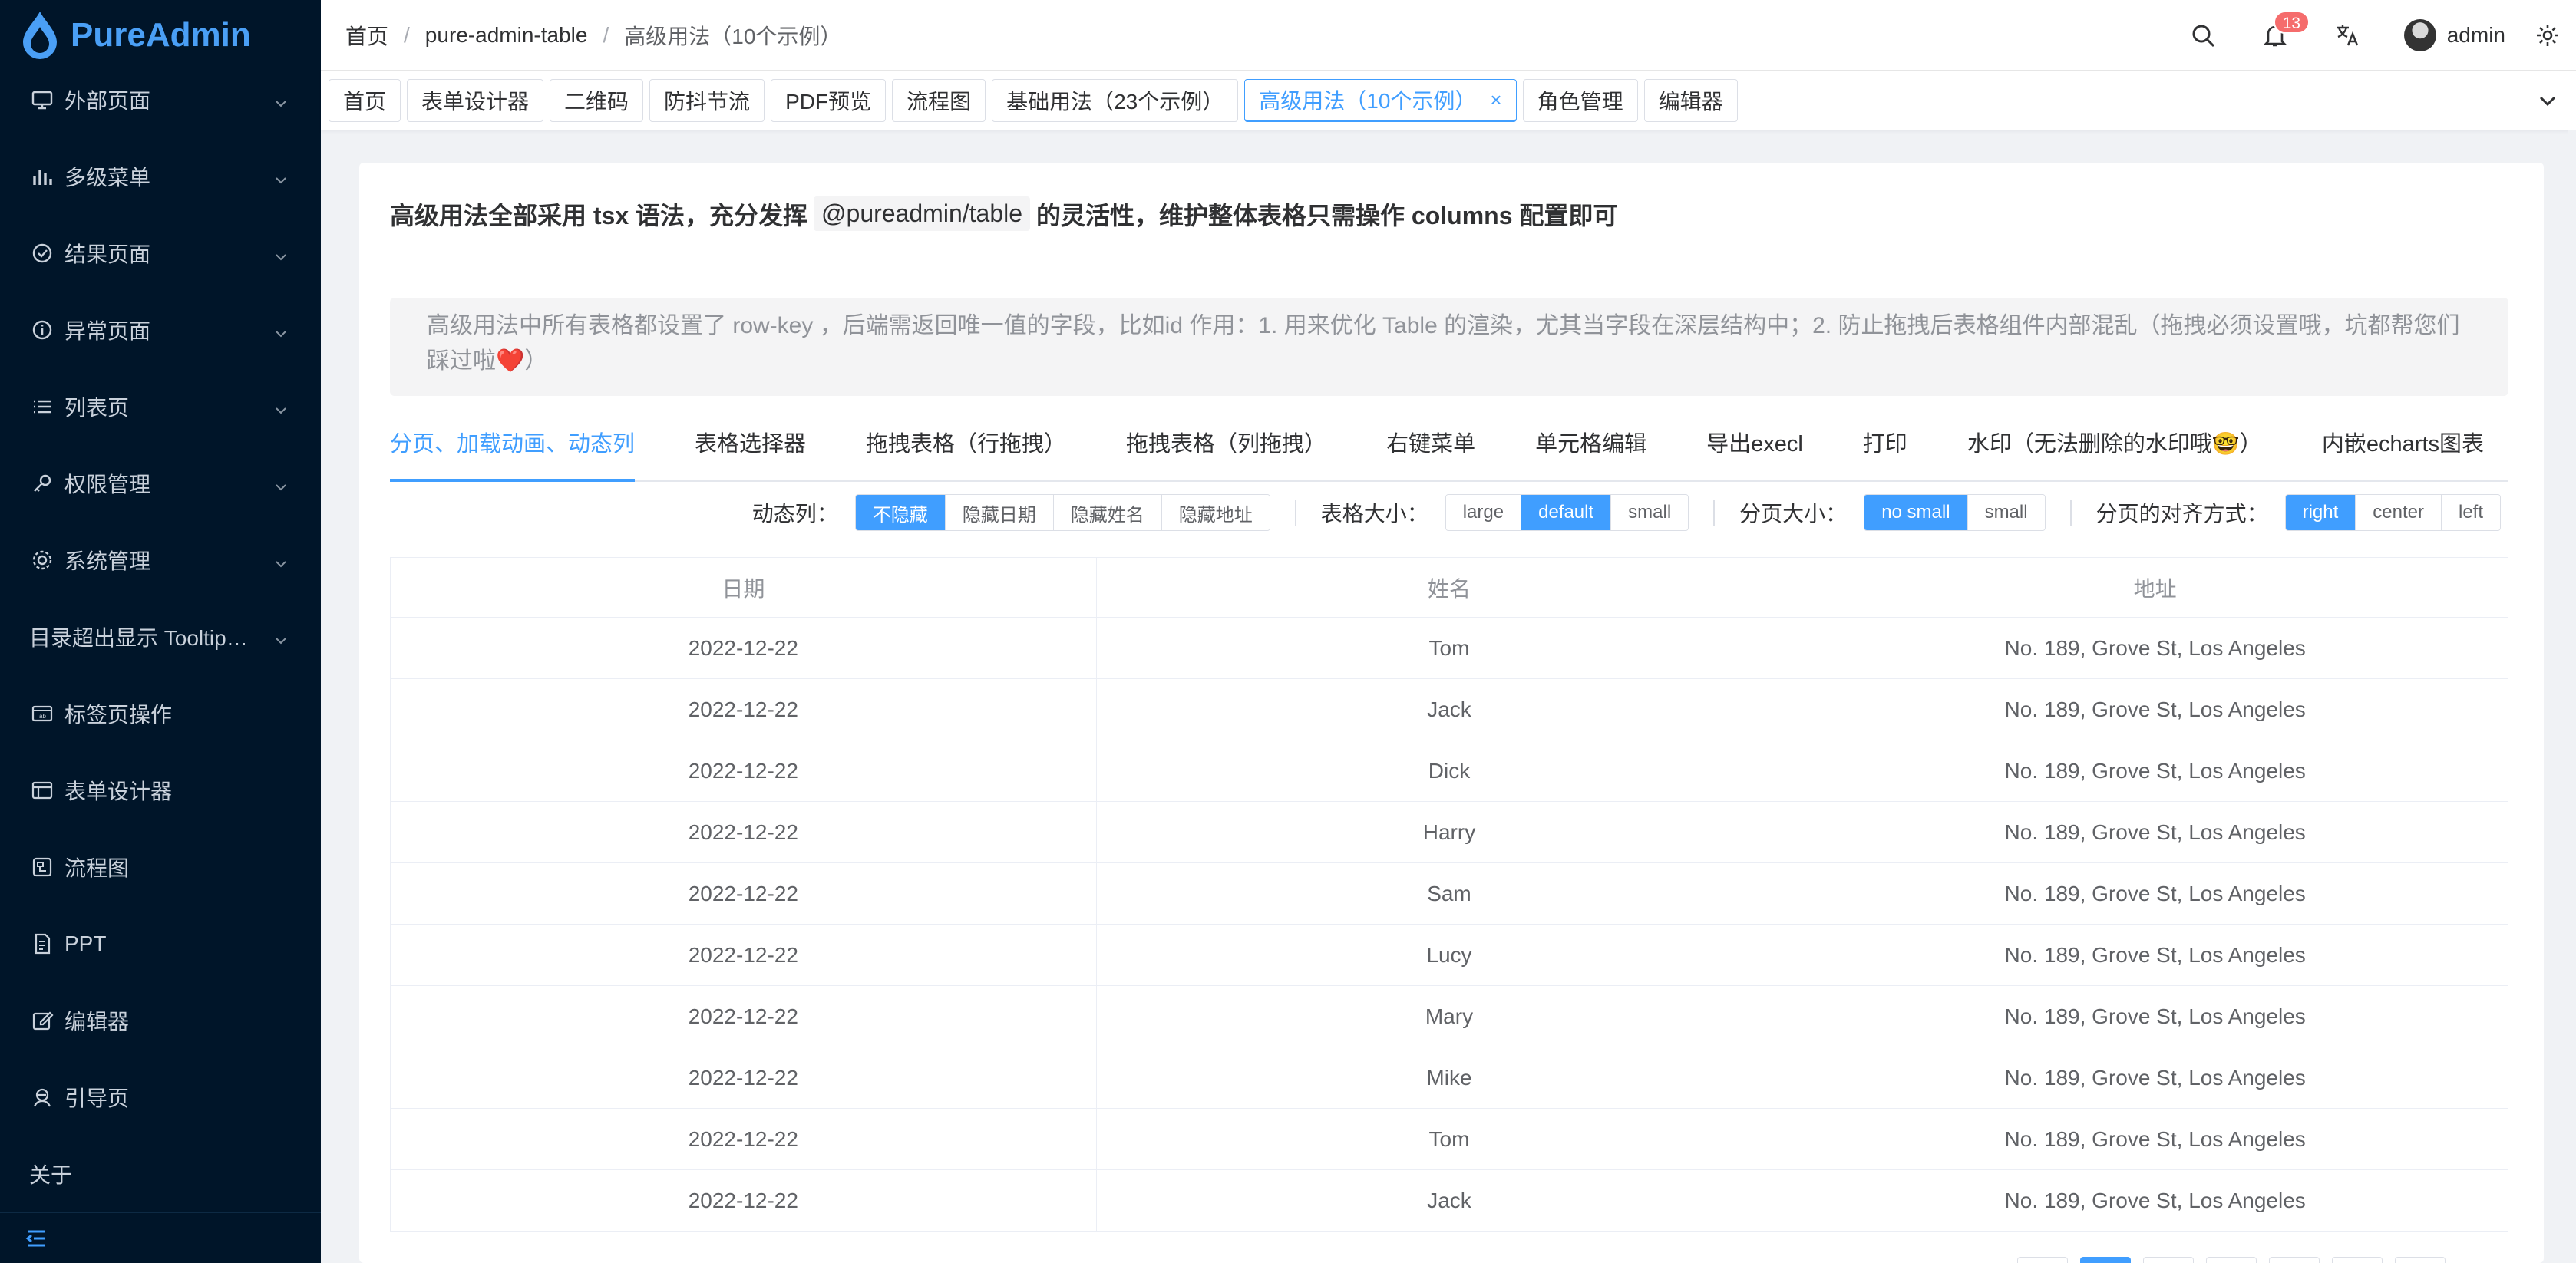 The width and height of the screenshot is (2576, 1263). Describe the element at coordinates (160, 1097) in the screenshot. I see `sidebar-item: 引导页` at that location.